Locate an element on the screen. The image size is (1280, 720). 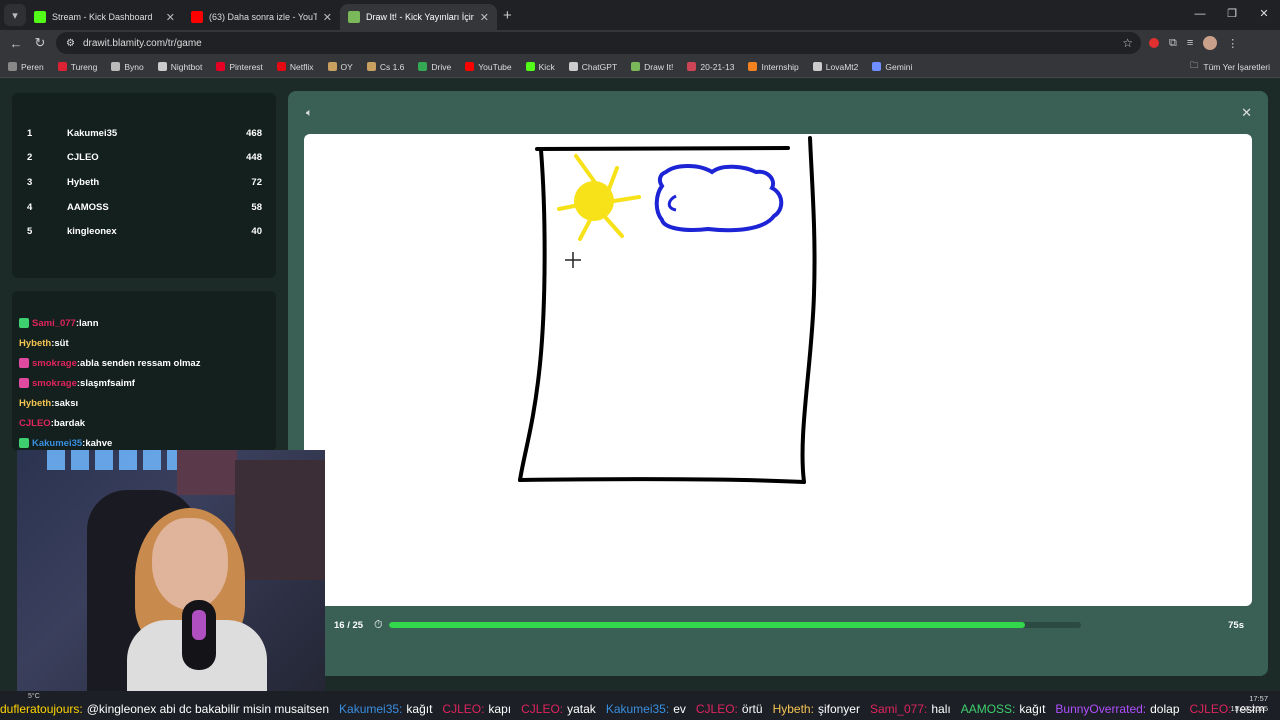
bookmark-item: Cs 1.6 is located at coordinates (385, 66).